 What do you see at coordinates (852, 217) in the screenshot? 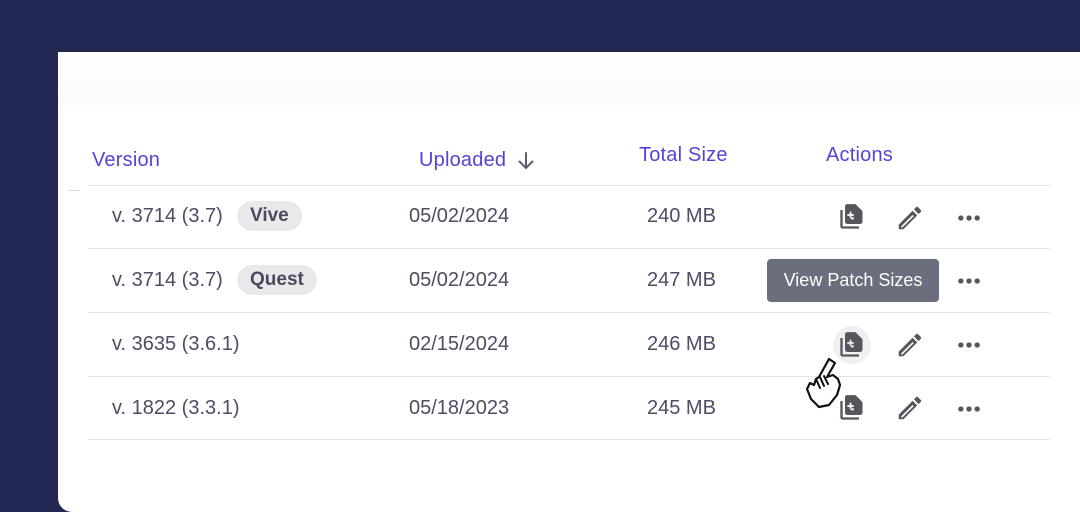
I see `file-diff-icon` at bounding box center [852, 217].